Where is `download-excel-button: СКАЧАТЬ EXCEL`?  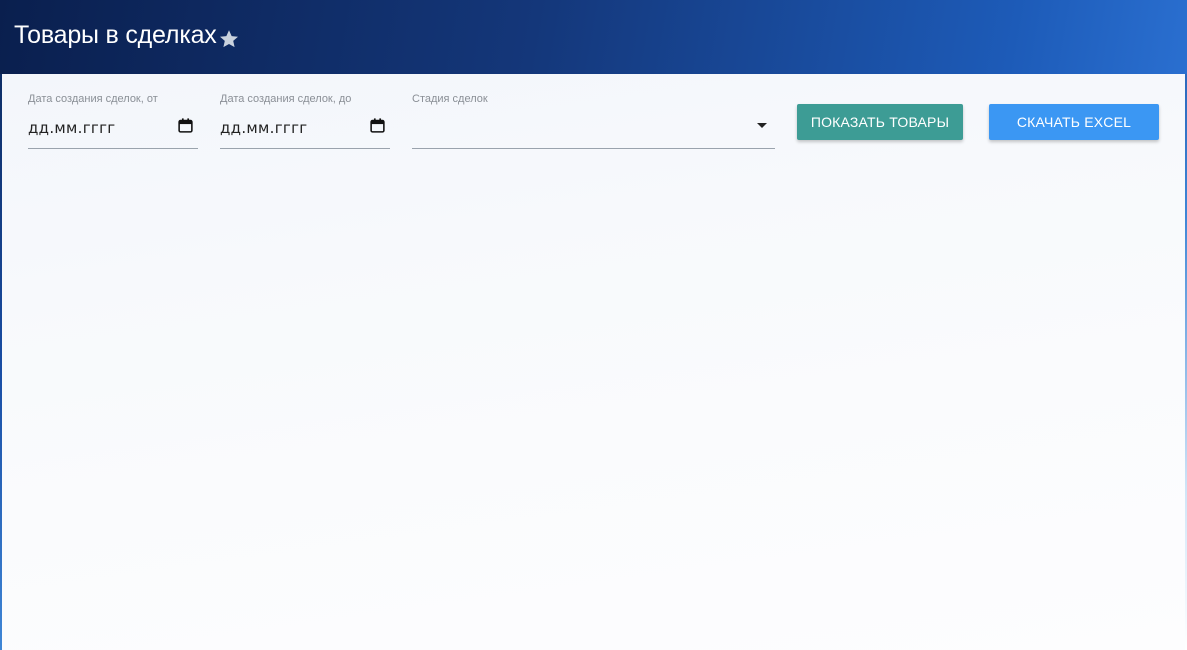
download-excel-button: СКАЧАТЬ EXCEL is located at coordinates (1074, 122).